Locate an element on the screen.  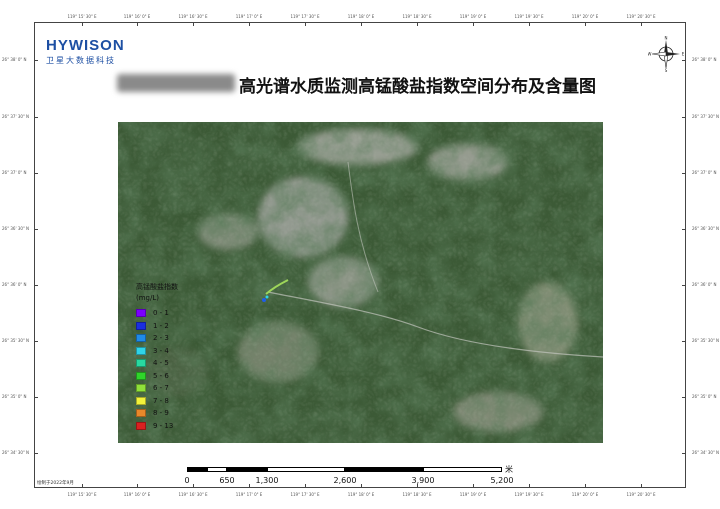
longitude-label-bottom: 119° 19' 0" E is located at coordinates (473, 494).